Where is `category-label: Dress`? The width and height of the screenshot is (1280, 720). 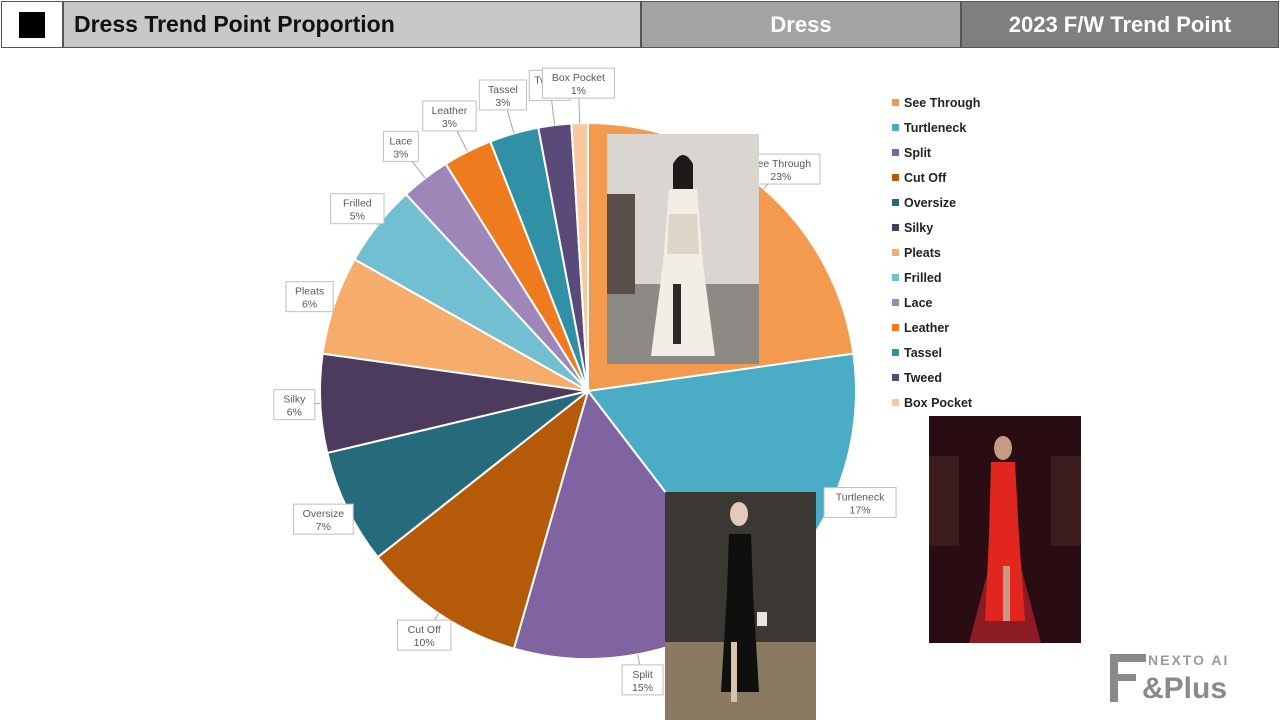 category-label: Dress is located at coordinates (801, 24).